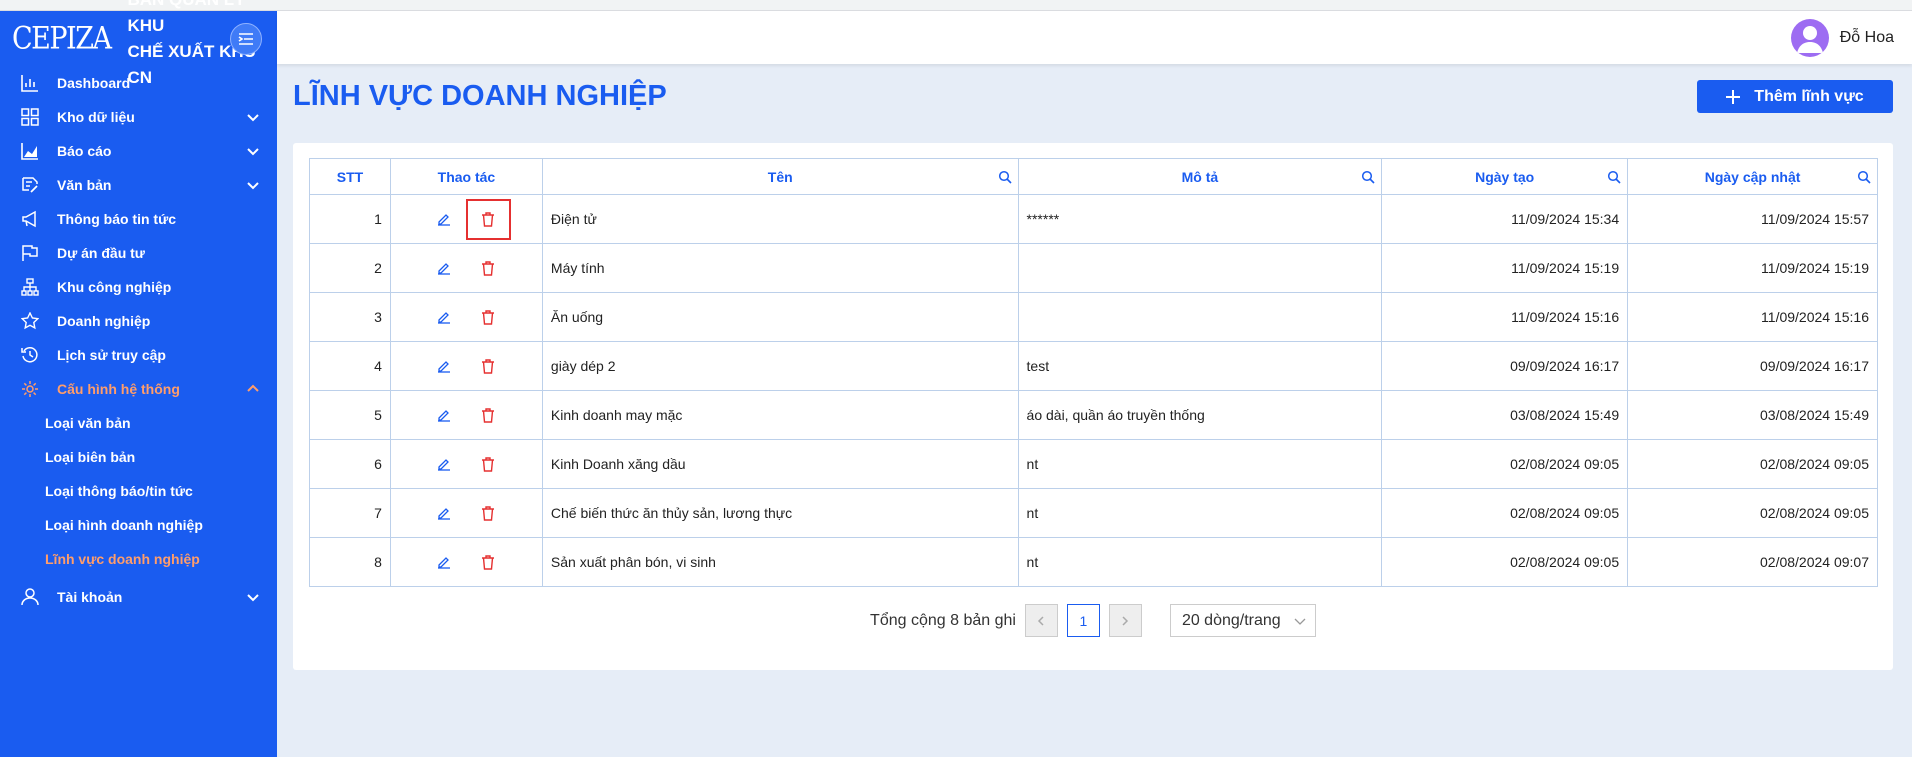 The height and width of the screenshot is (757, 1912). Describe the element at coordinates (1505, 176) in the screenshot. I see `col-header-created: Ngày tạo` at that location.